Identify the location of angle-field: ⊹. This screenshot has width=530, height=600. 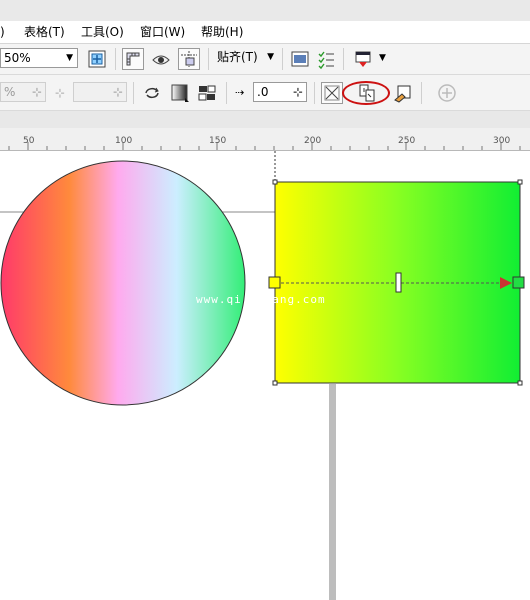
(100, 92).